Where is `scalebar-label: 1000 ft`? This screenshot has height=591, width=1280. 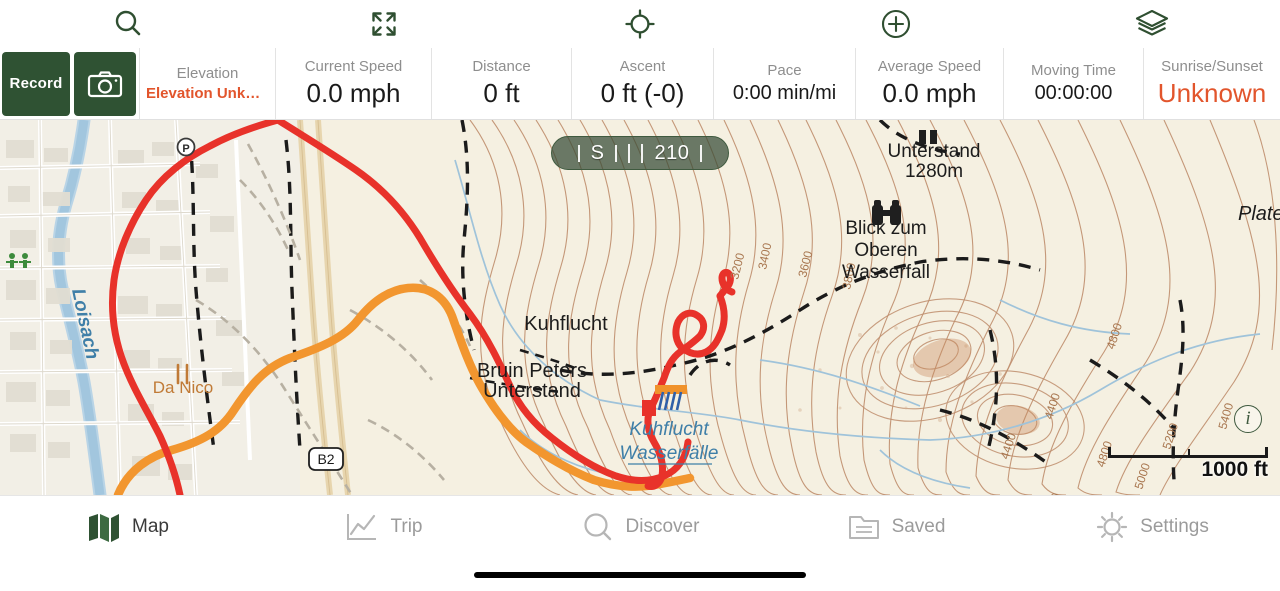 scalebar-label: 1000 ft is located at coordinates (1234, 469).